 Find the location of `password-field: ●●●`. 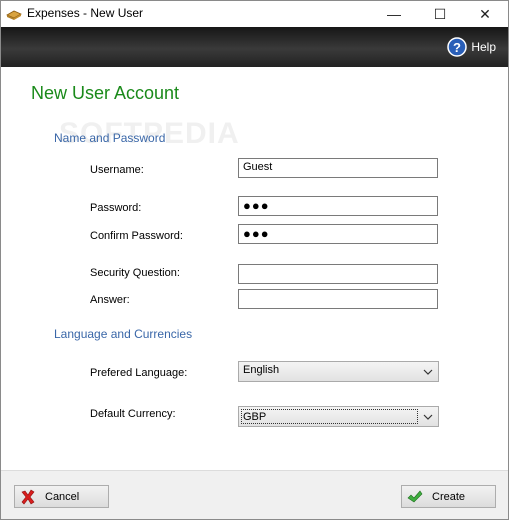

password-field: ●●● is located at coordinates (338, 206).